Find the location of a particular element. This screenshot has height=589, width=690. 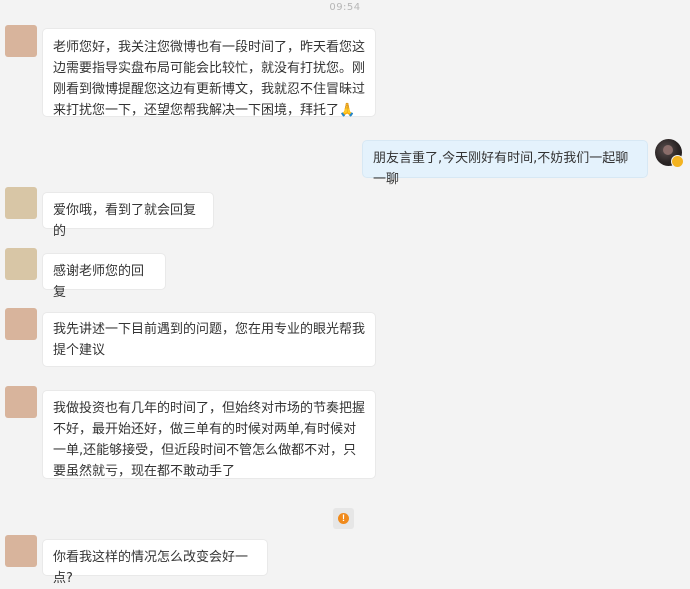

timestamp: 09:54 is located at coordinates (345, 7).